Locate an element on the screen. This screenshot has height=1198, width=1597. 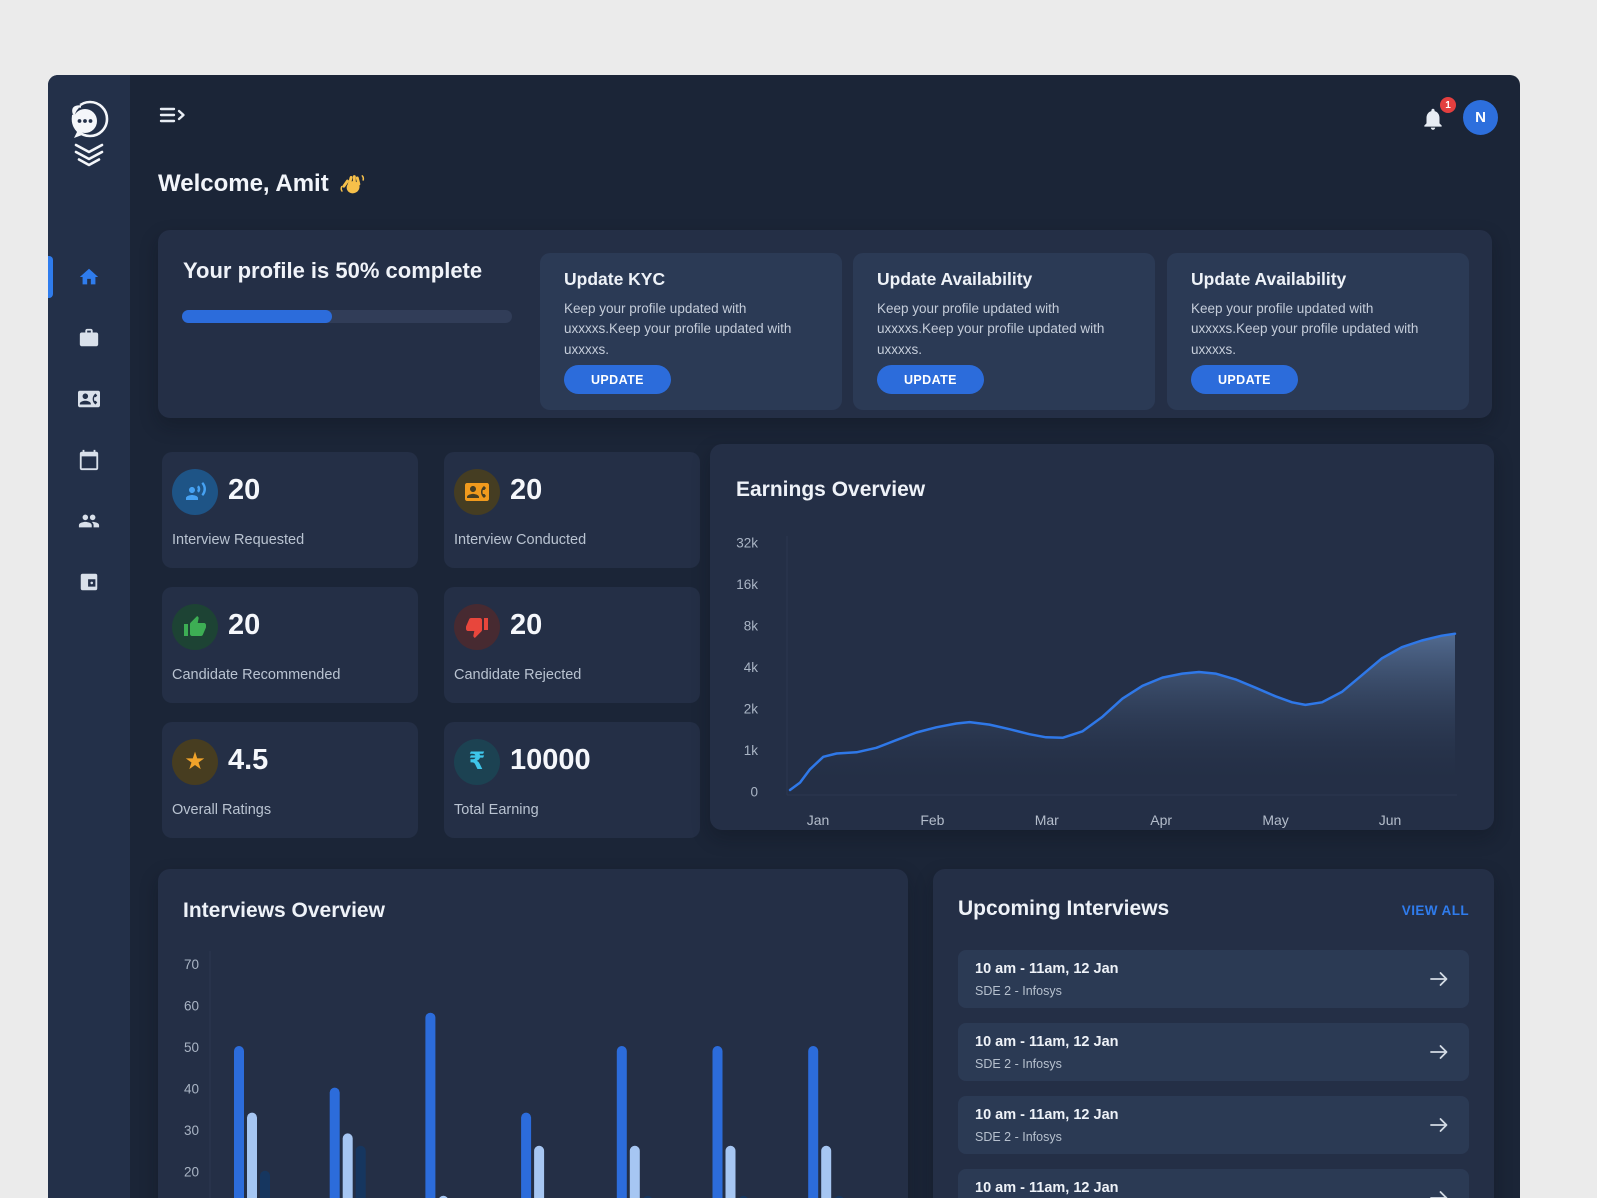
svg-text: 40 is located at coordinates (191, 1089).